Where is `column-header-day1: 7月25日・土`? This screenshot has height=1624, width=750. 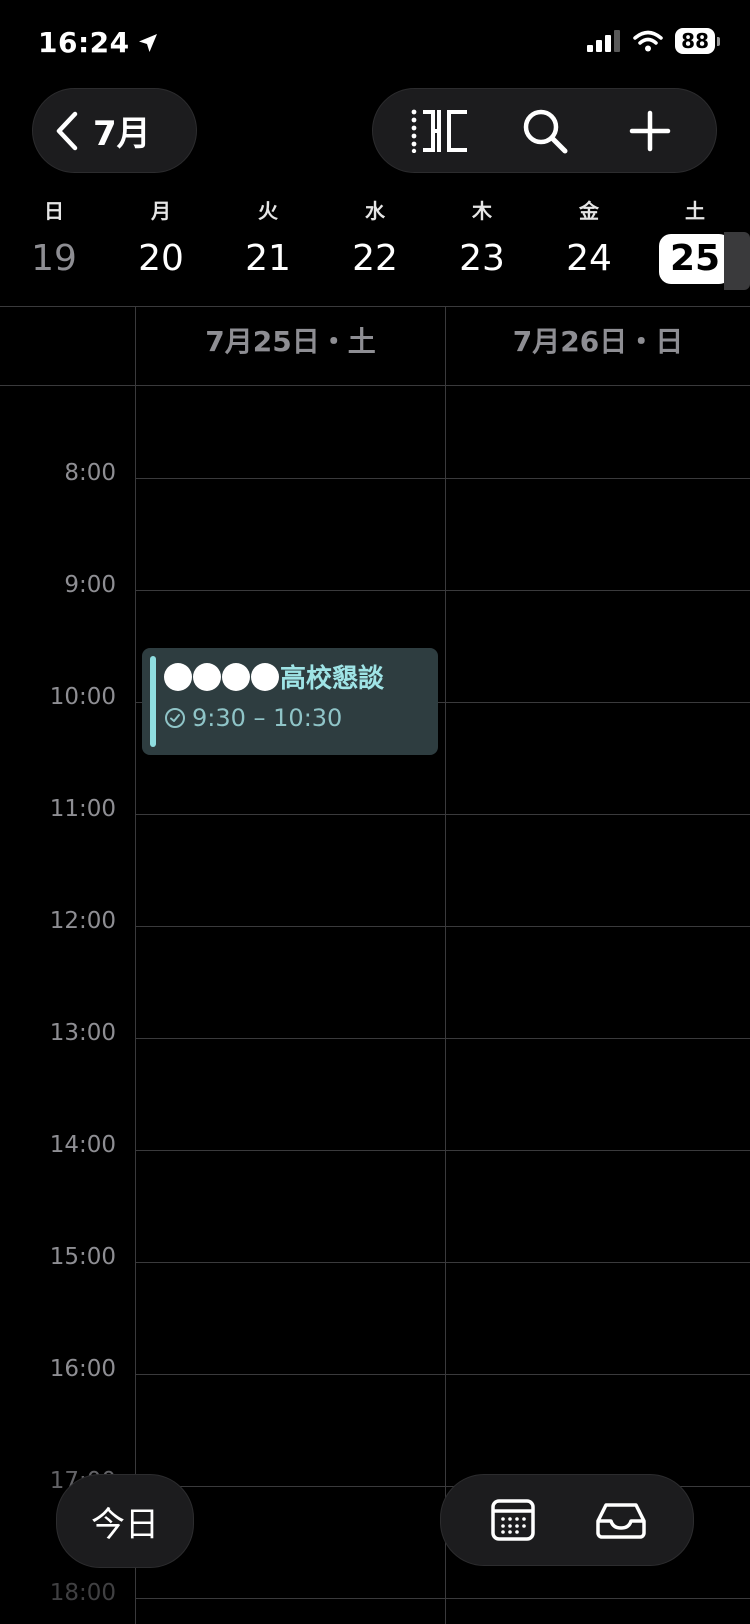 column-header-day1: 7月25日・土 is located at coordinates (290, 341).